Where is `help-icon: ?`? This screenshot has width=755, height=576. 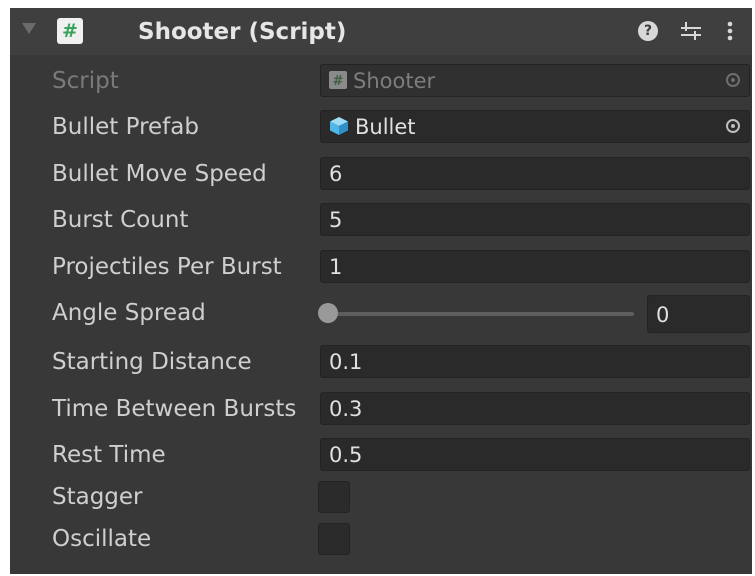 help-icon: ? is located at coordinates (648, 31).